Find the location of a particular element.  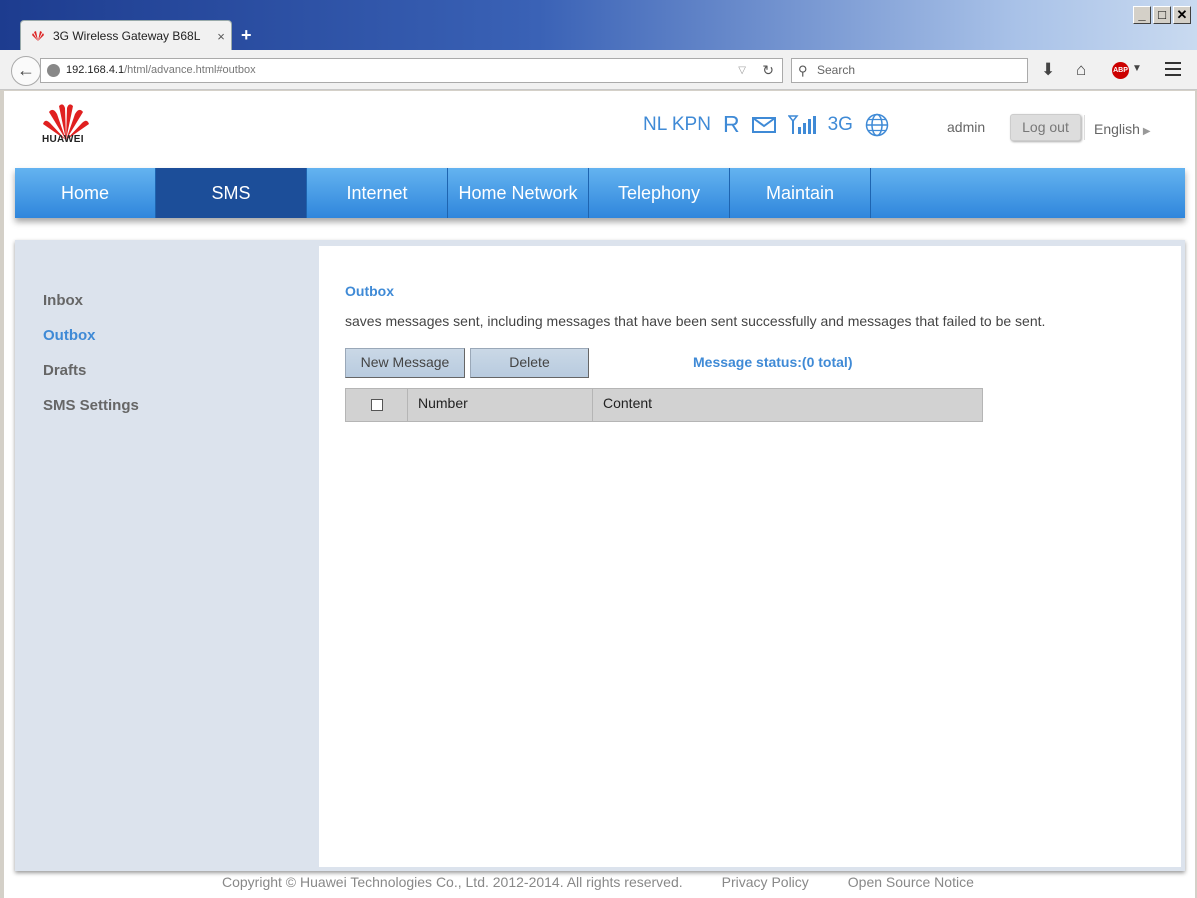

adblock-dropdown-icon: ▼ is located at coordinates (1137, 68).